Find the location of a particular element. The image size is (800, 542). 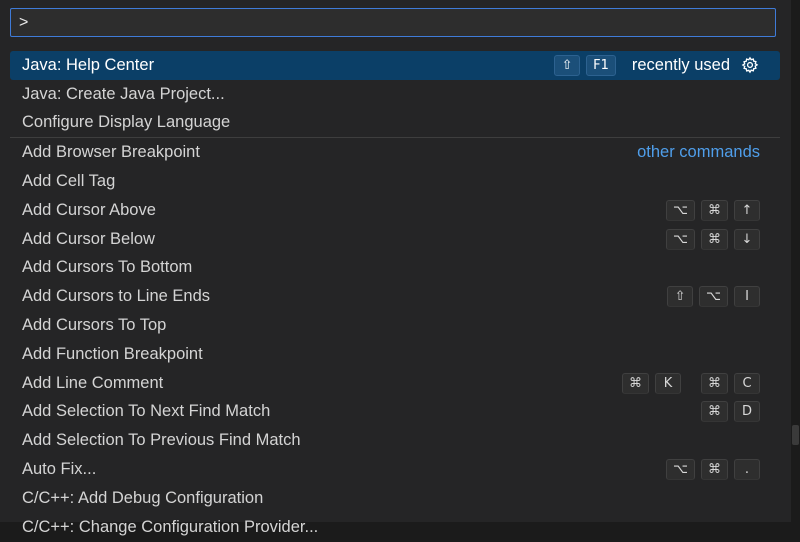

command-item-add-cursors-to-line-ends: Add Cursors to Line Ends ⇧ ⌥ I is located at coordinates (395, 296).